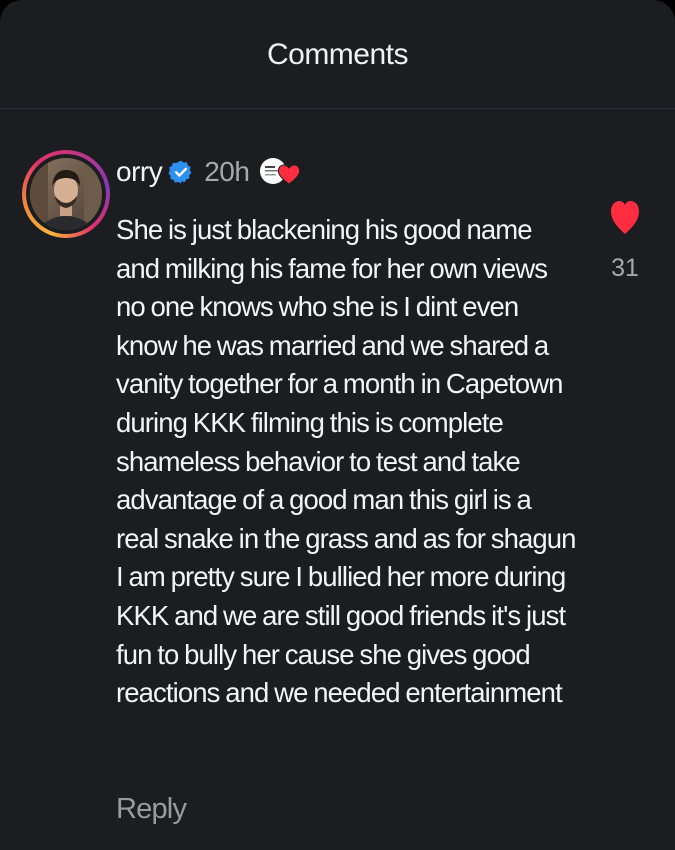  What do you see at coordinates (625, 217) in the screenshot?
I see `heart-icon` at bounding box center [625, 217].